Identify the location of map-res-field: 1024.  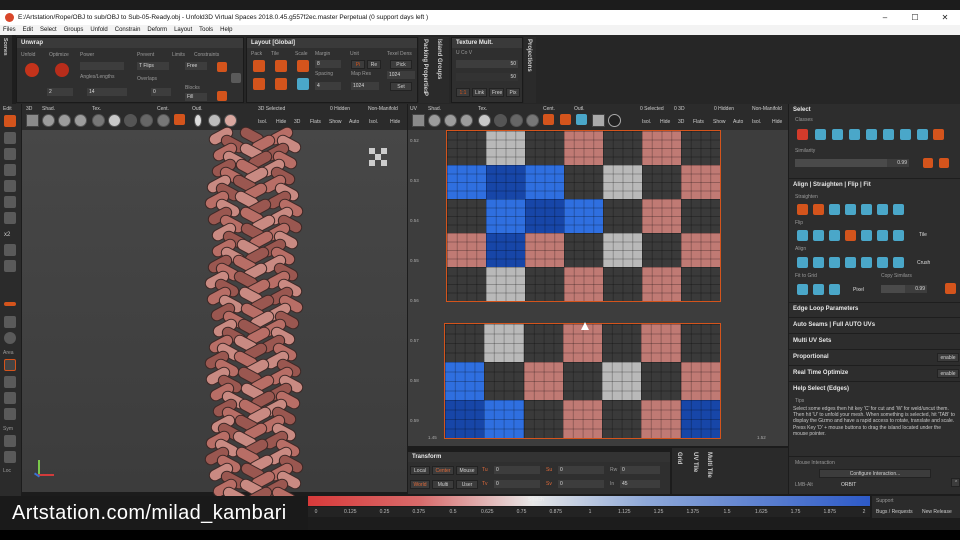
(365, 86).